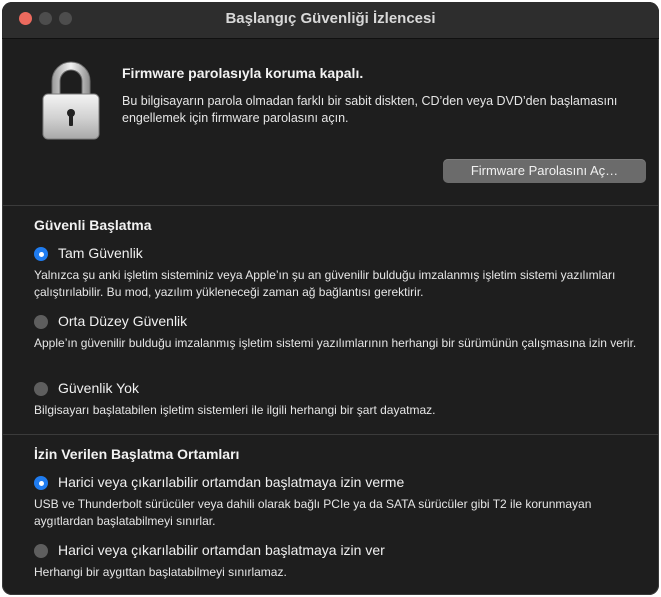 This screenshot has width=661, height=597. I want to click on allow-external-boot-radio, so click(41, 551).